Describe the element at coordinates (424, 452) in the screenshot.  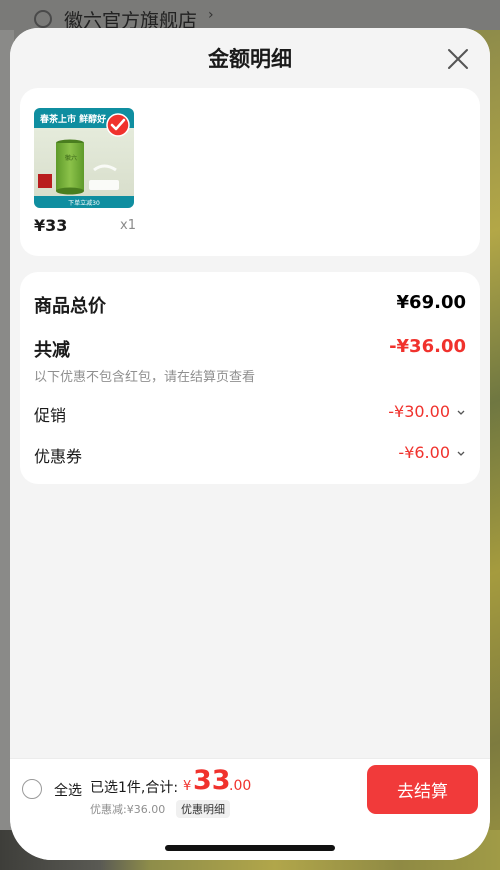
I see `coupon-amount: -¥6.00` at that location.